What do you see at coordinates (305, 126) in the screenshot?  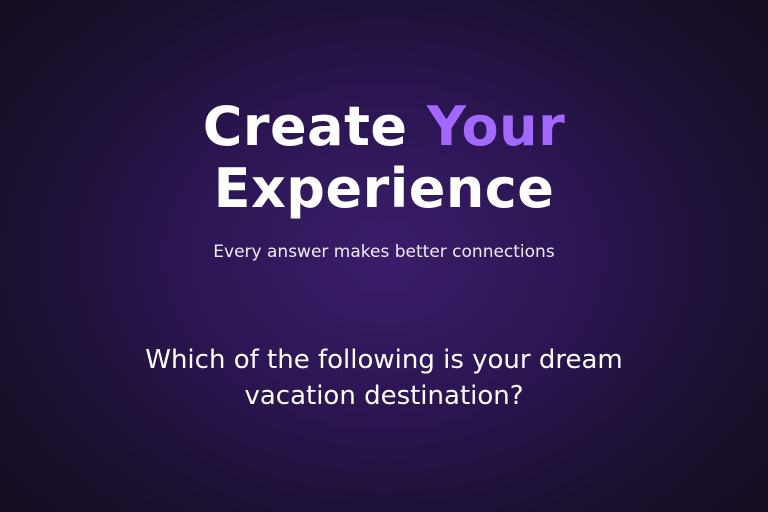 I see `title-create: Create` at bounding box center [305, 126].